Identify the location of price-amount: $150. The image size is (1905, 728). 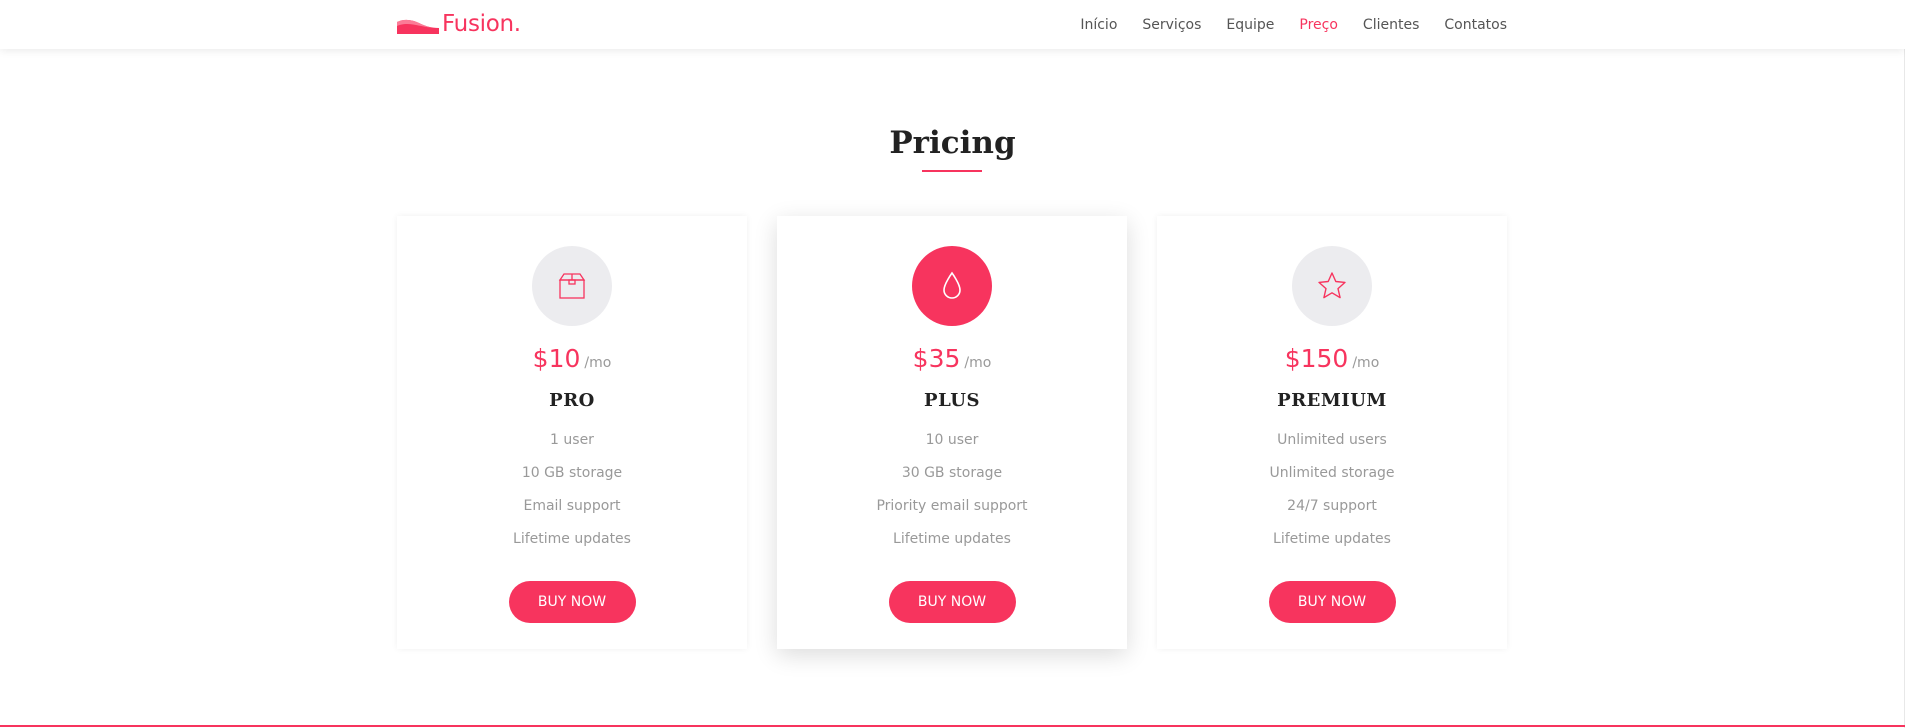
(1316, 358).